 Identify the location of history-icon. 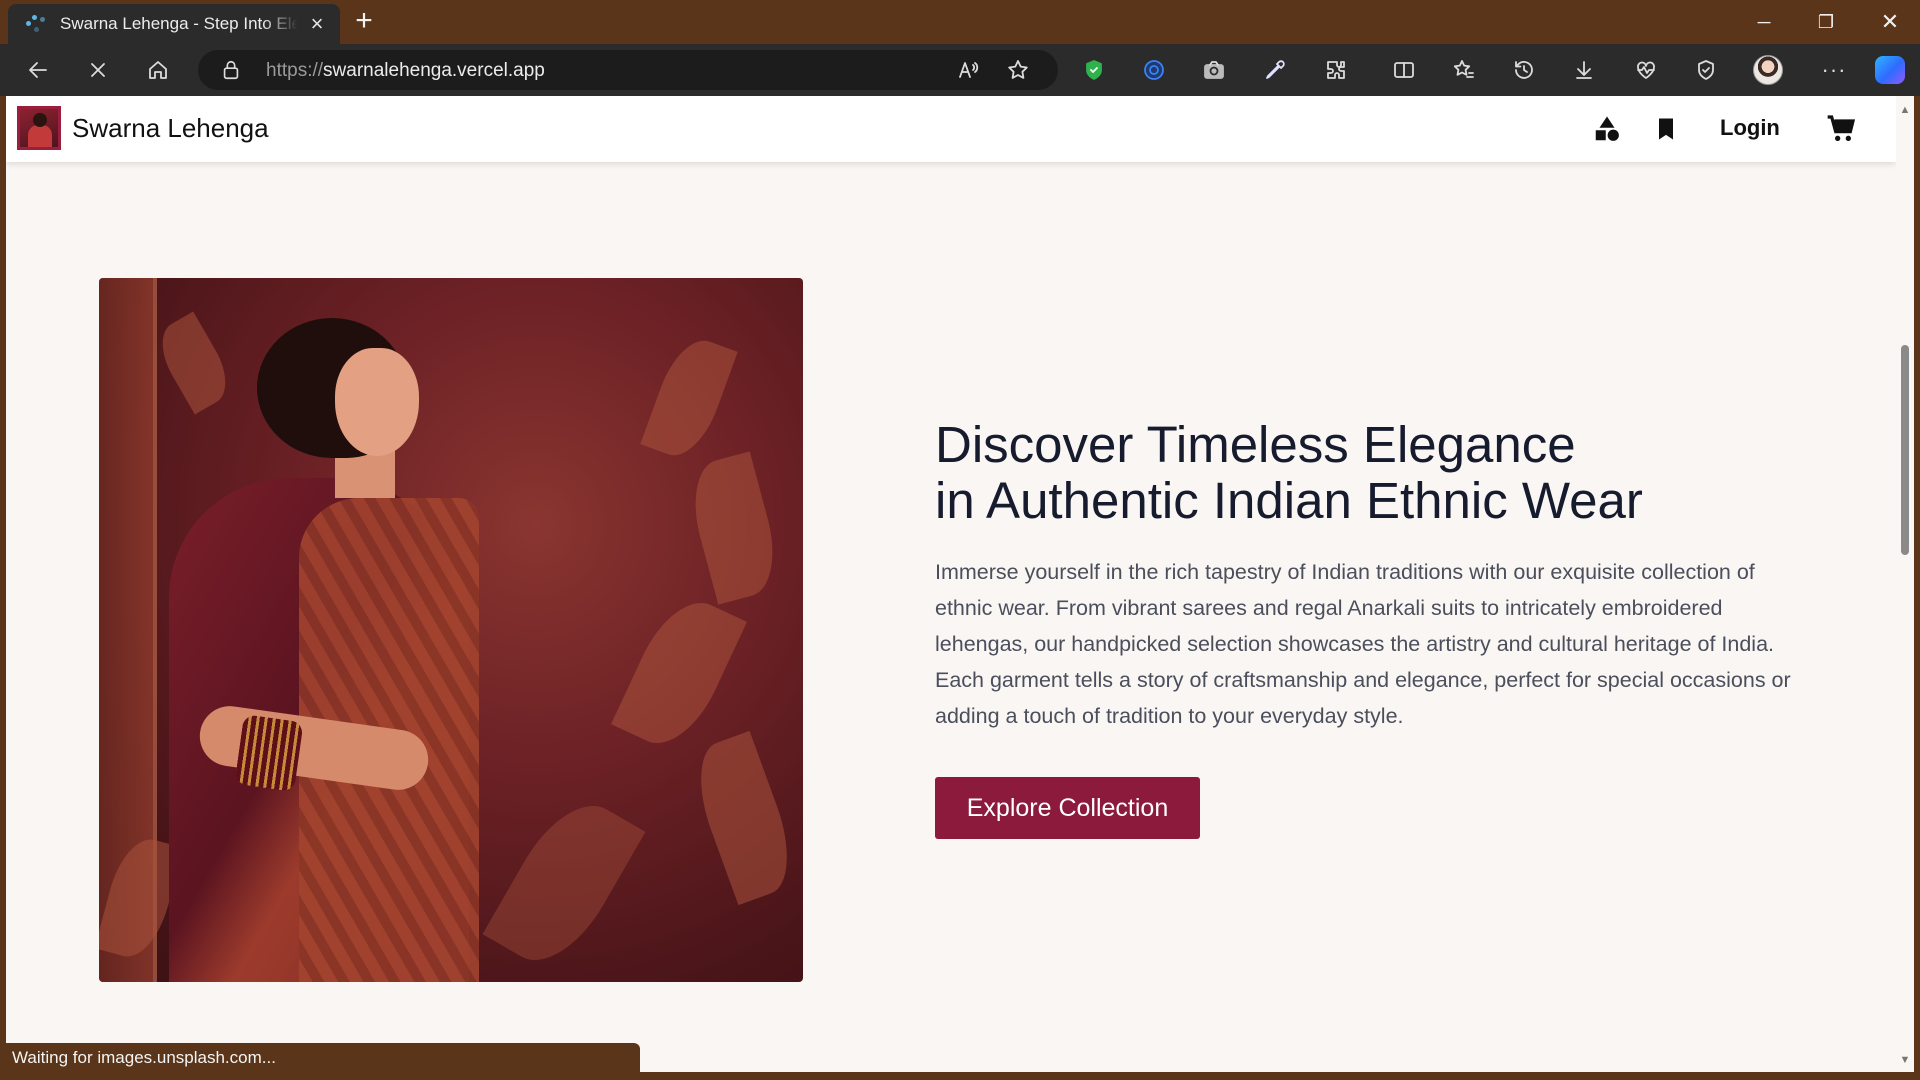
(1524, 70).